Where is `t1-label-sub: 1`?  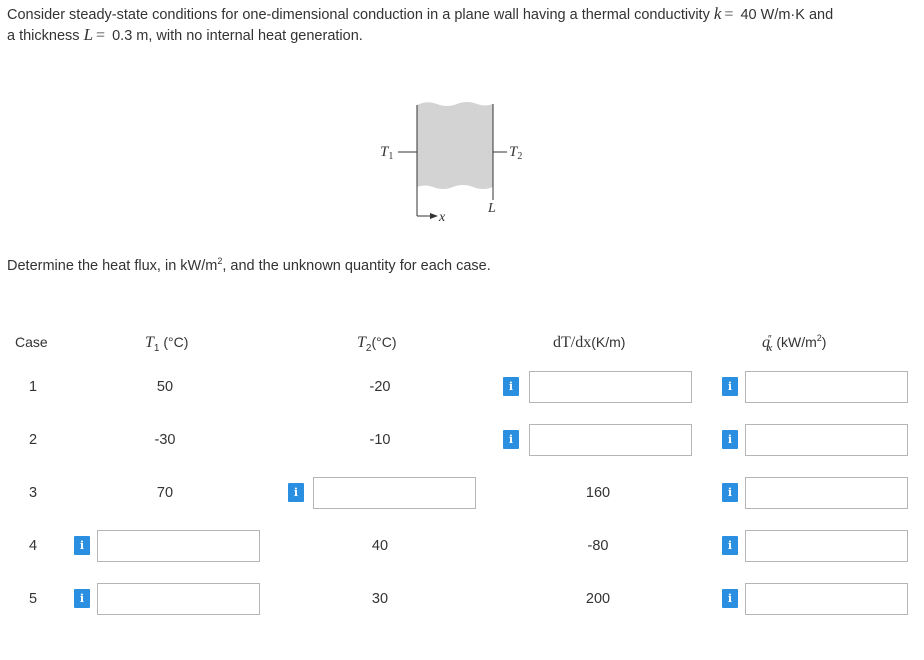 t1-label-sub: 1 is located at coordinates (390, 156).